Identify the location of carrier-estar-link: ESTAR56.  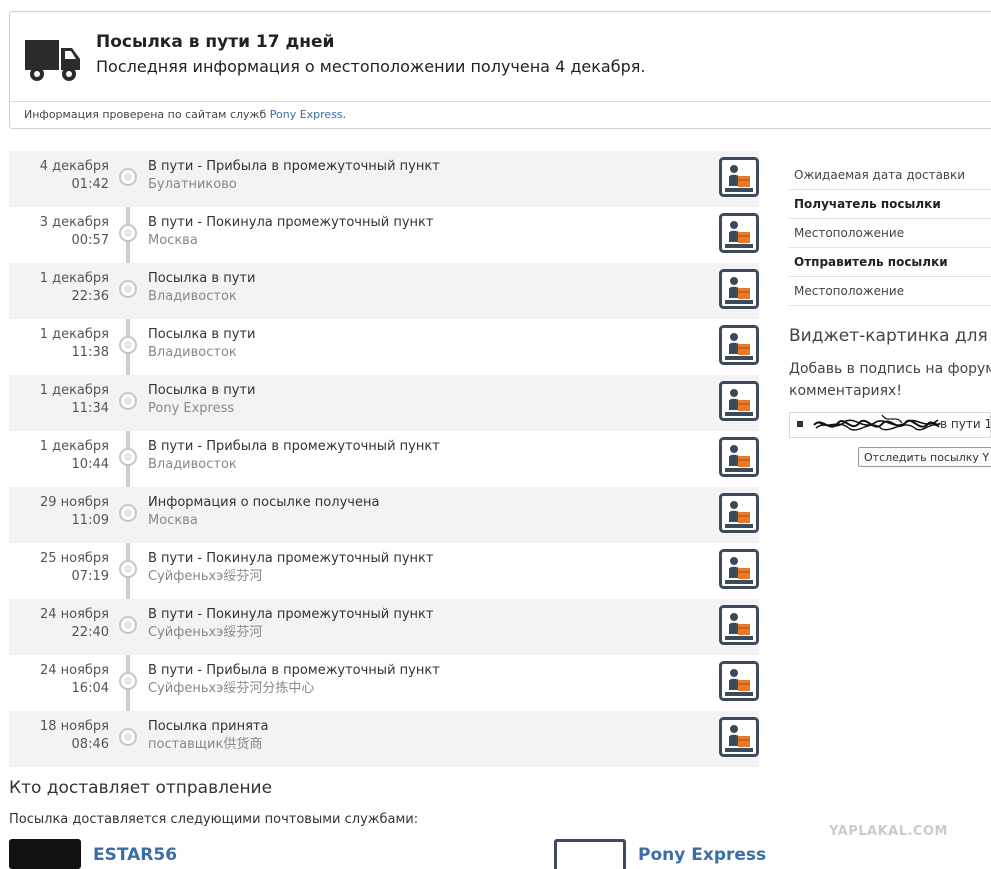
(135, 855).